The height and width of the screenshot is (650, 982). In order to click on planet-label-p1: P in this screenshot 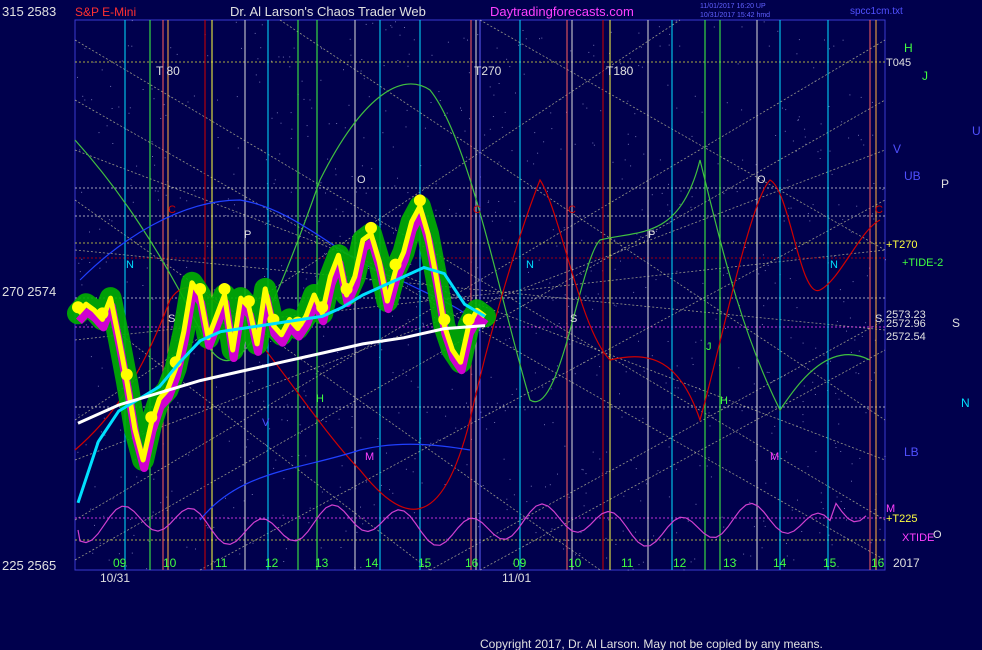, I will do `click(247, 235)`.